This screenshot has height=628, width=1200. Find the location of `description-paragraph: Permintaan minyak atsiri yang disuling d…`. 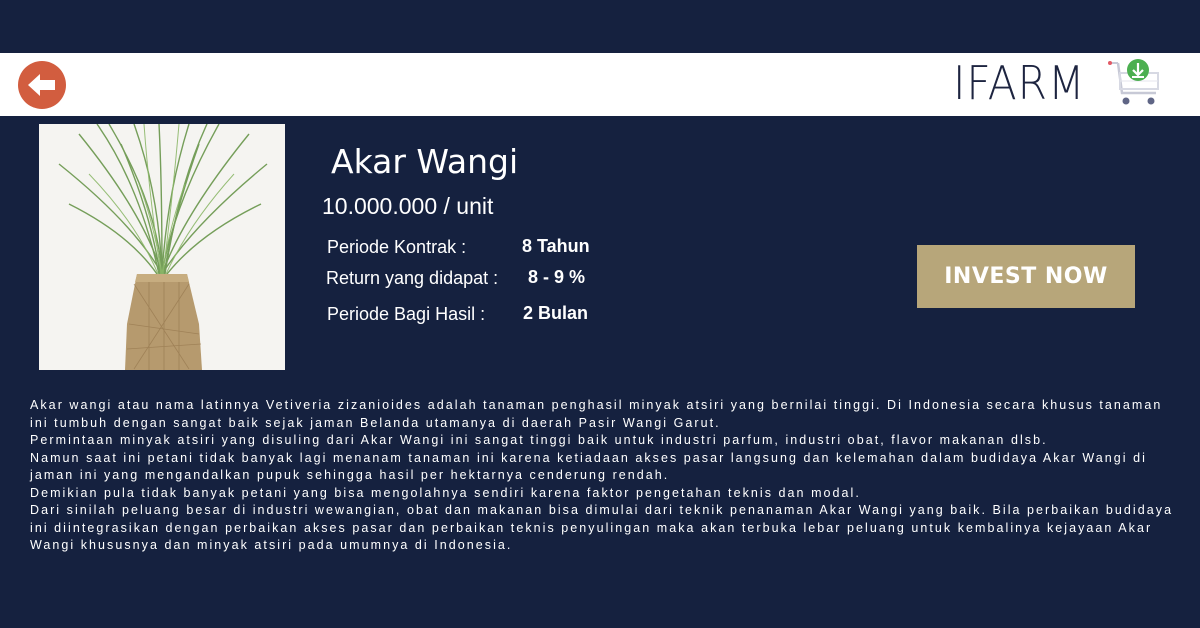

description-paragraph: Permintaan minyak atsiri yang disuling d… is located at coordinates (539, 440).